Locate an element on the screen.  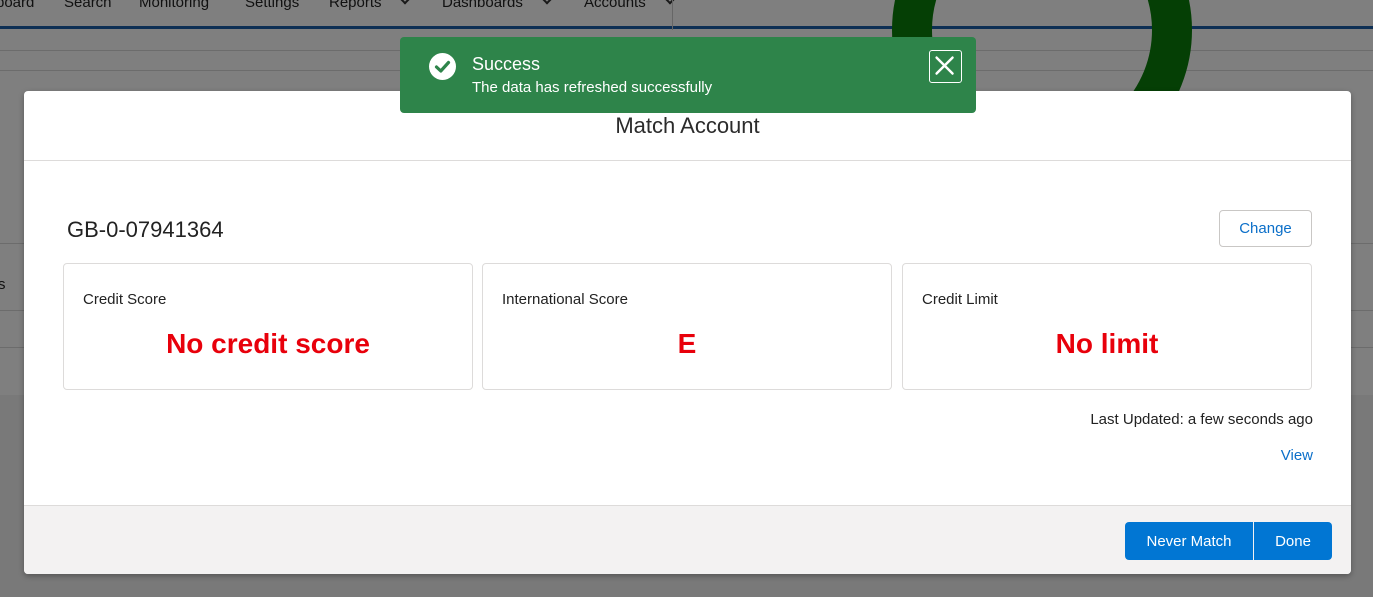
international-score-label: International Score is located at coordinates (565, 299).